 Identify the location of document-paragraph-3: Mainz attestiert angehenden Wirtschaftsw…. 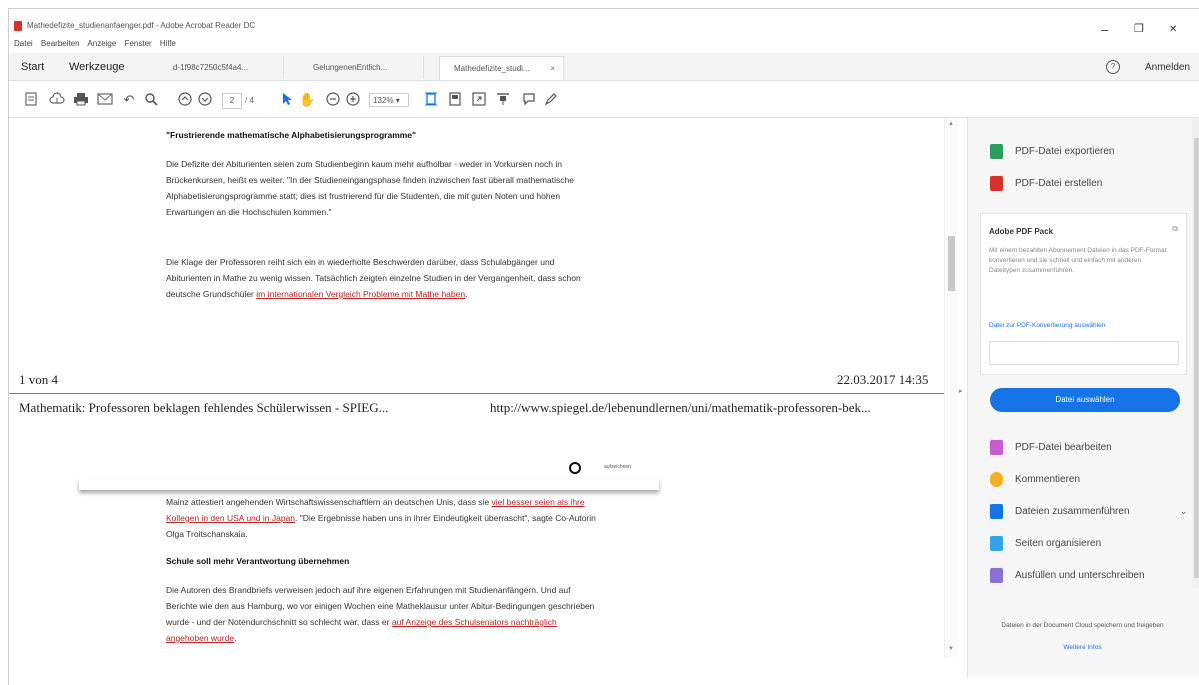
(381, 518).